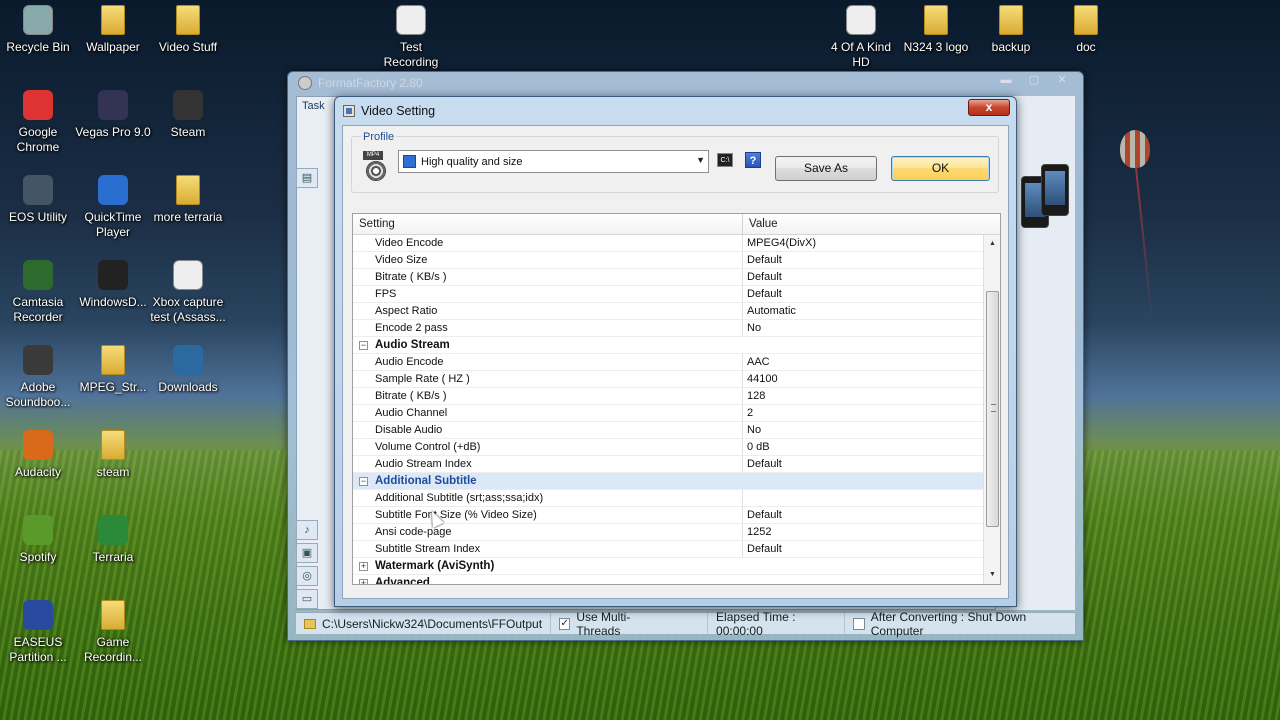  Describe the element at coordinates (859, 623) in the screenshot. I see `after-converting-checkbox` at that location.